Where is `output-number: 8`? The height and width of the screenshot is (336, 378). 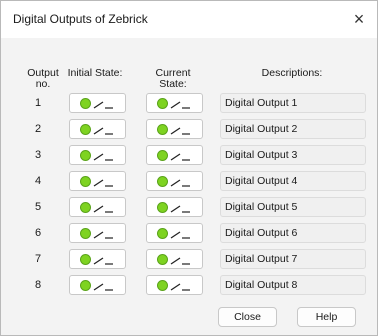
output-number: 8 is located at coordinates (38, 285).